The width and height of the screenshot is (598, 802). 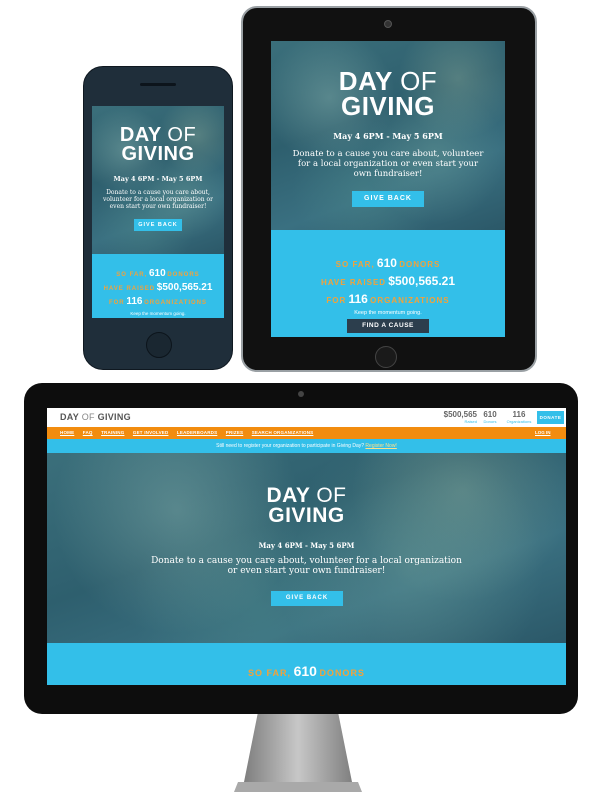 I want to click on donate-button: DONATE, so click(x=550, y=417).